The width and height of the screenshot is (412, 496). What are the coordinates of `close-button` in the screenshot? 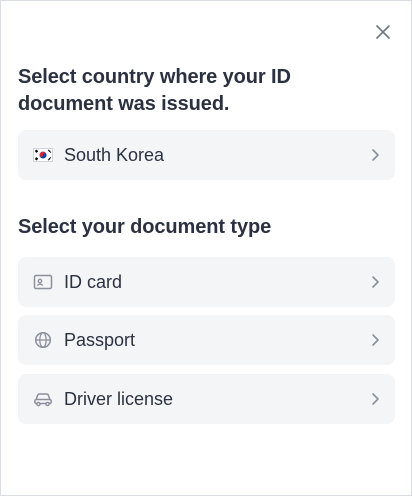 It's located at (383, 32).